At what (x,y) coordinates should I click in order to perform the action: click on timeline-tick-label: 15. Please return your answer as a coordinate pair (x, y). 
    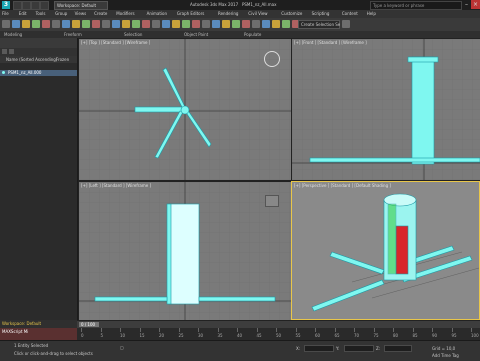
    Looking at the image, I should click on (142, 335).